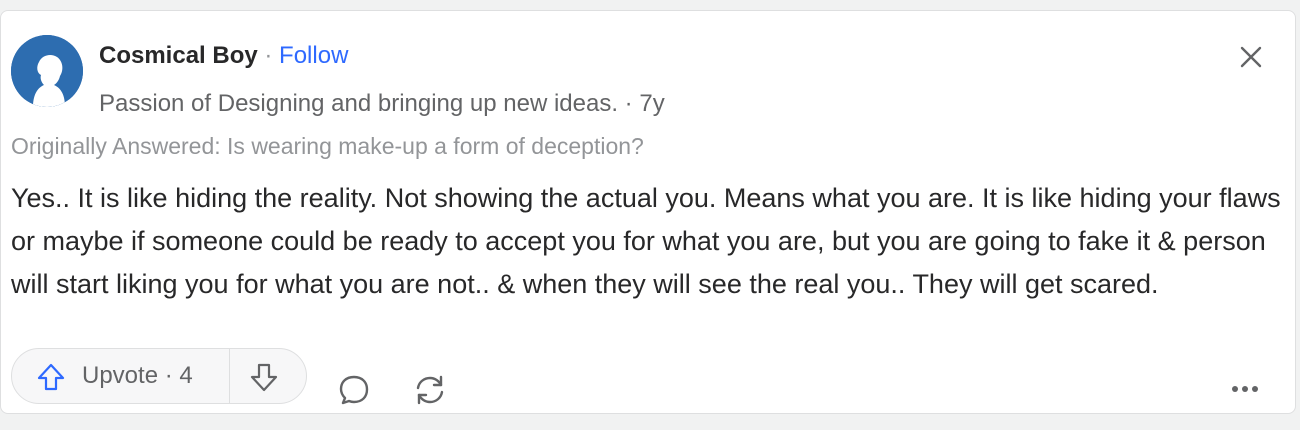 The image size is (1300, 430). Describe the element at coordinates (264, 377) in the screenshot. I see `downvote-arrow-icon` at that location.